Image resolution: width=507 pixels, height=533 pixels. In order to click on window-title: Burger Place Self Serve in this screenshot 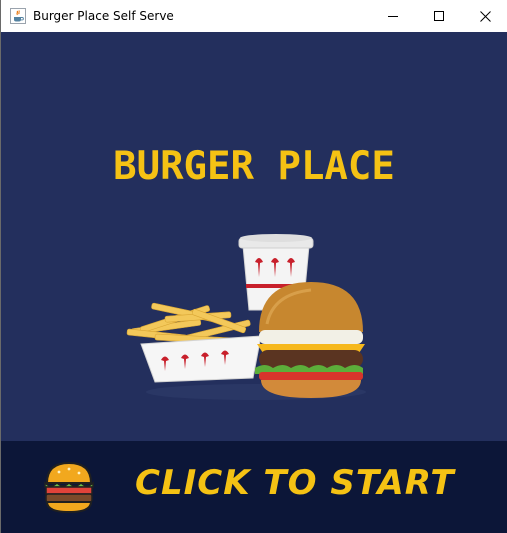, I will do `click(103, 16)`.